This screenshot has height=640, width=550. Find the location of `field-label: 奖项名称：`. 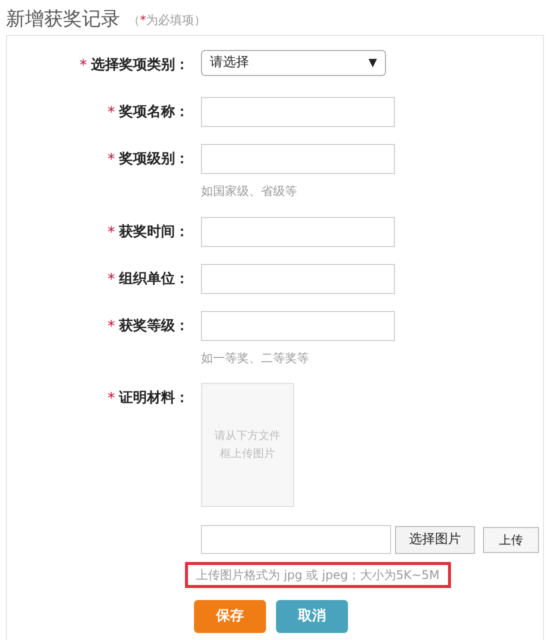

field-label: 奖项名称： is located at coordinates (154, 112).